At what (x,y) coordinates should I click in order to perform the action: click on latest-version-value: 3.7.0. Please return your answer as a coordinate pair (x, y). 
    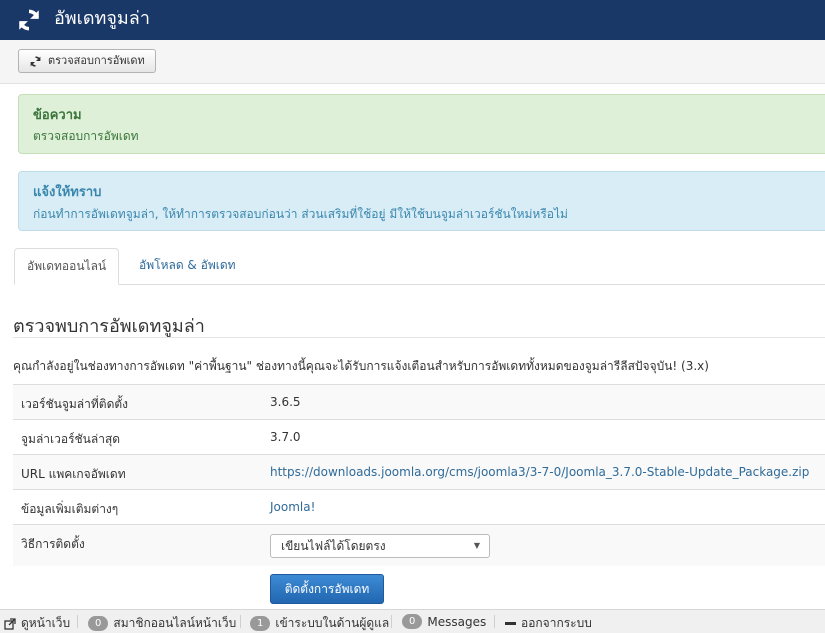
    Looking at the image, I should click on (285, 437).